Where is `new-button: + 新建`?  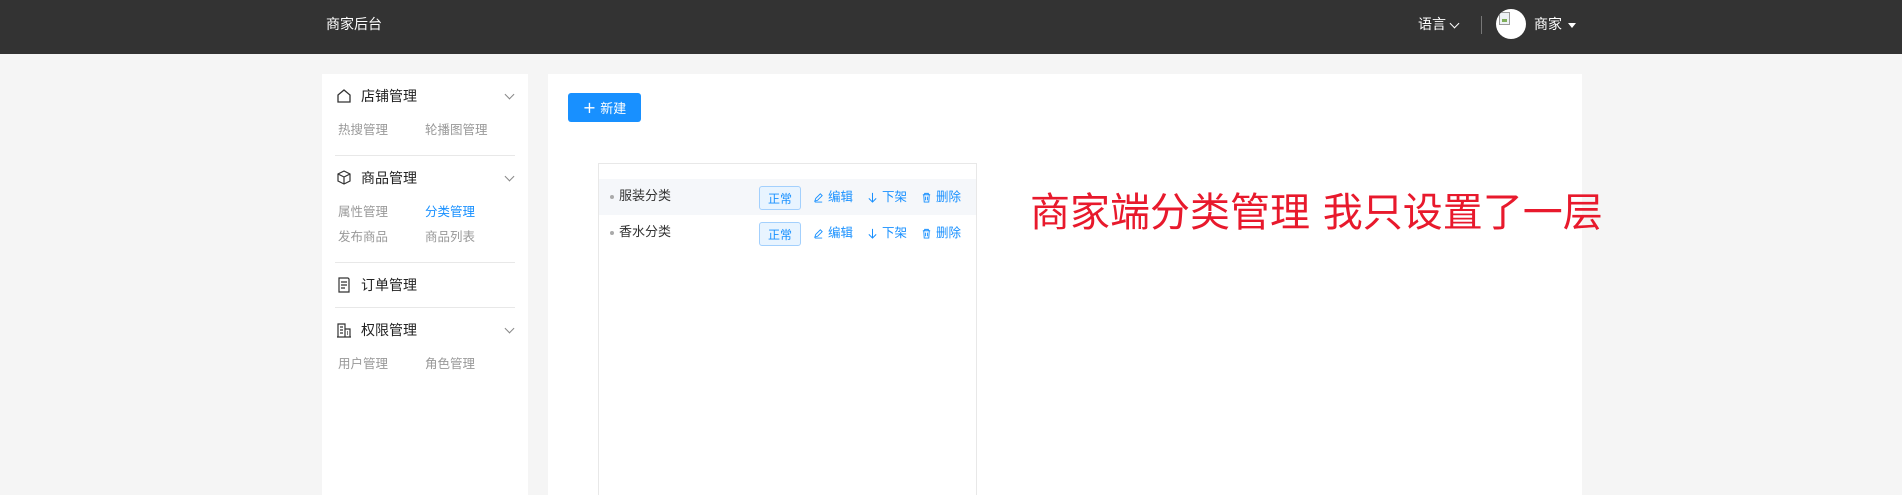
new-button: + 新建 is located at coordinates (604, 107).